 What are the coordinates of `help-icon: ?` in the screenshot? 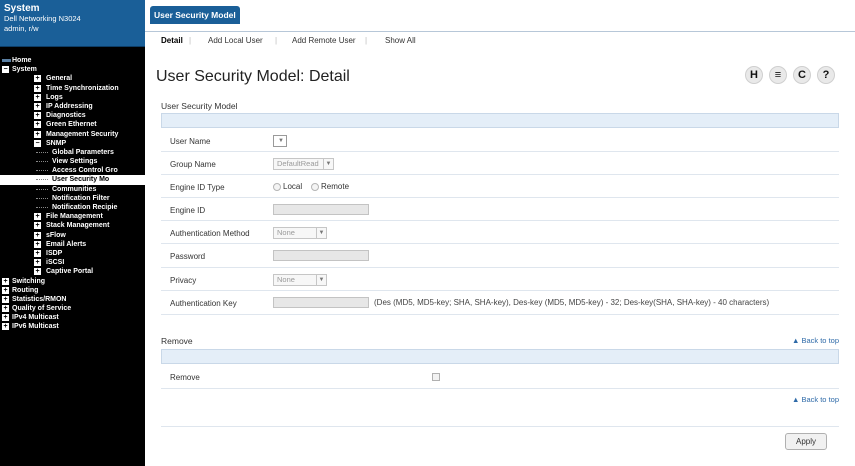 It's located at (826, 75).